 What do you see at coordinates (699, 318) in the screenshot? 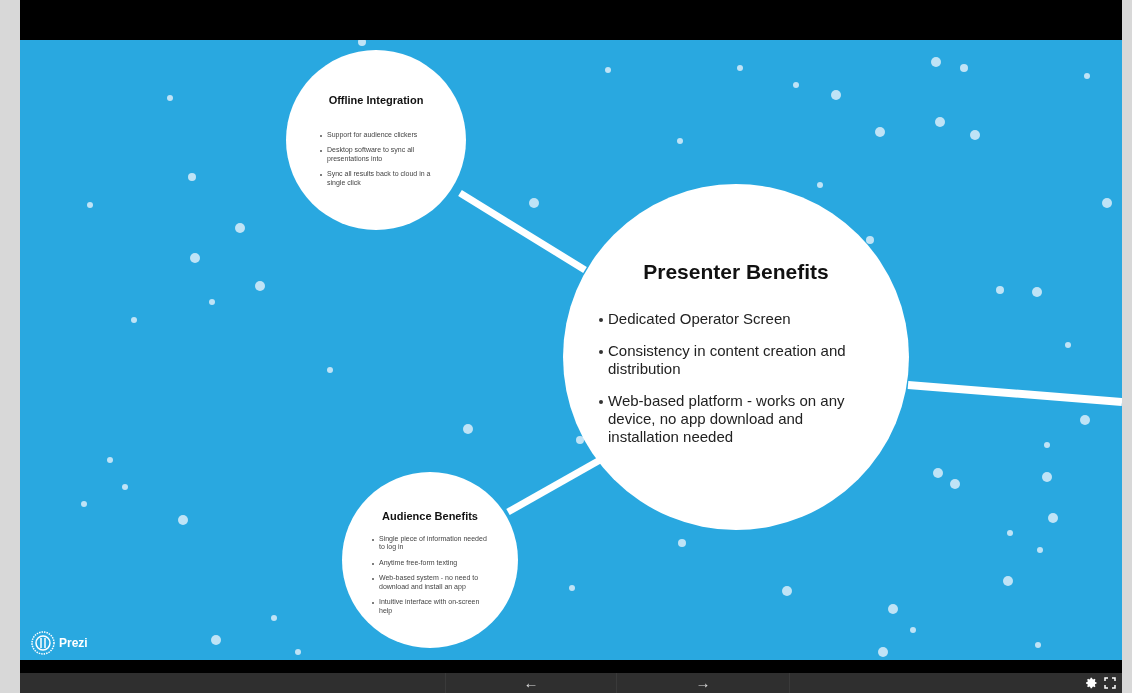
I see `bullet-text: Dedicated Operator Screen` at bounding box center [699, 318].